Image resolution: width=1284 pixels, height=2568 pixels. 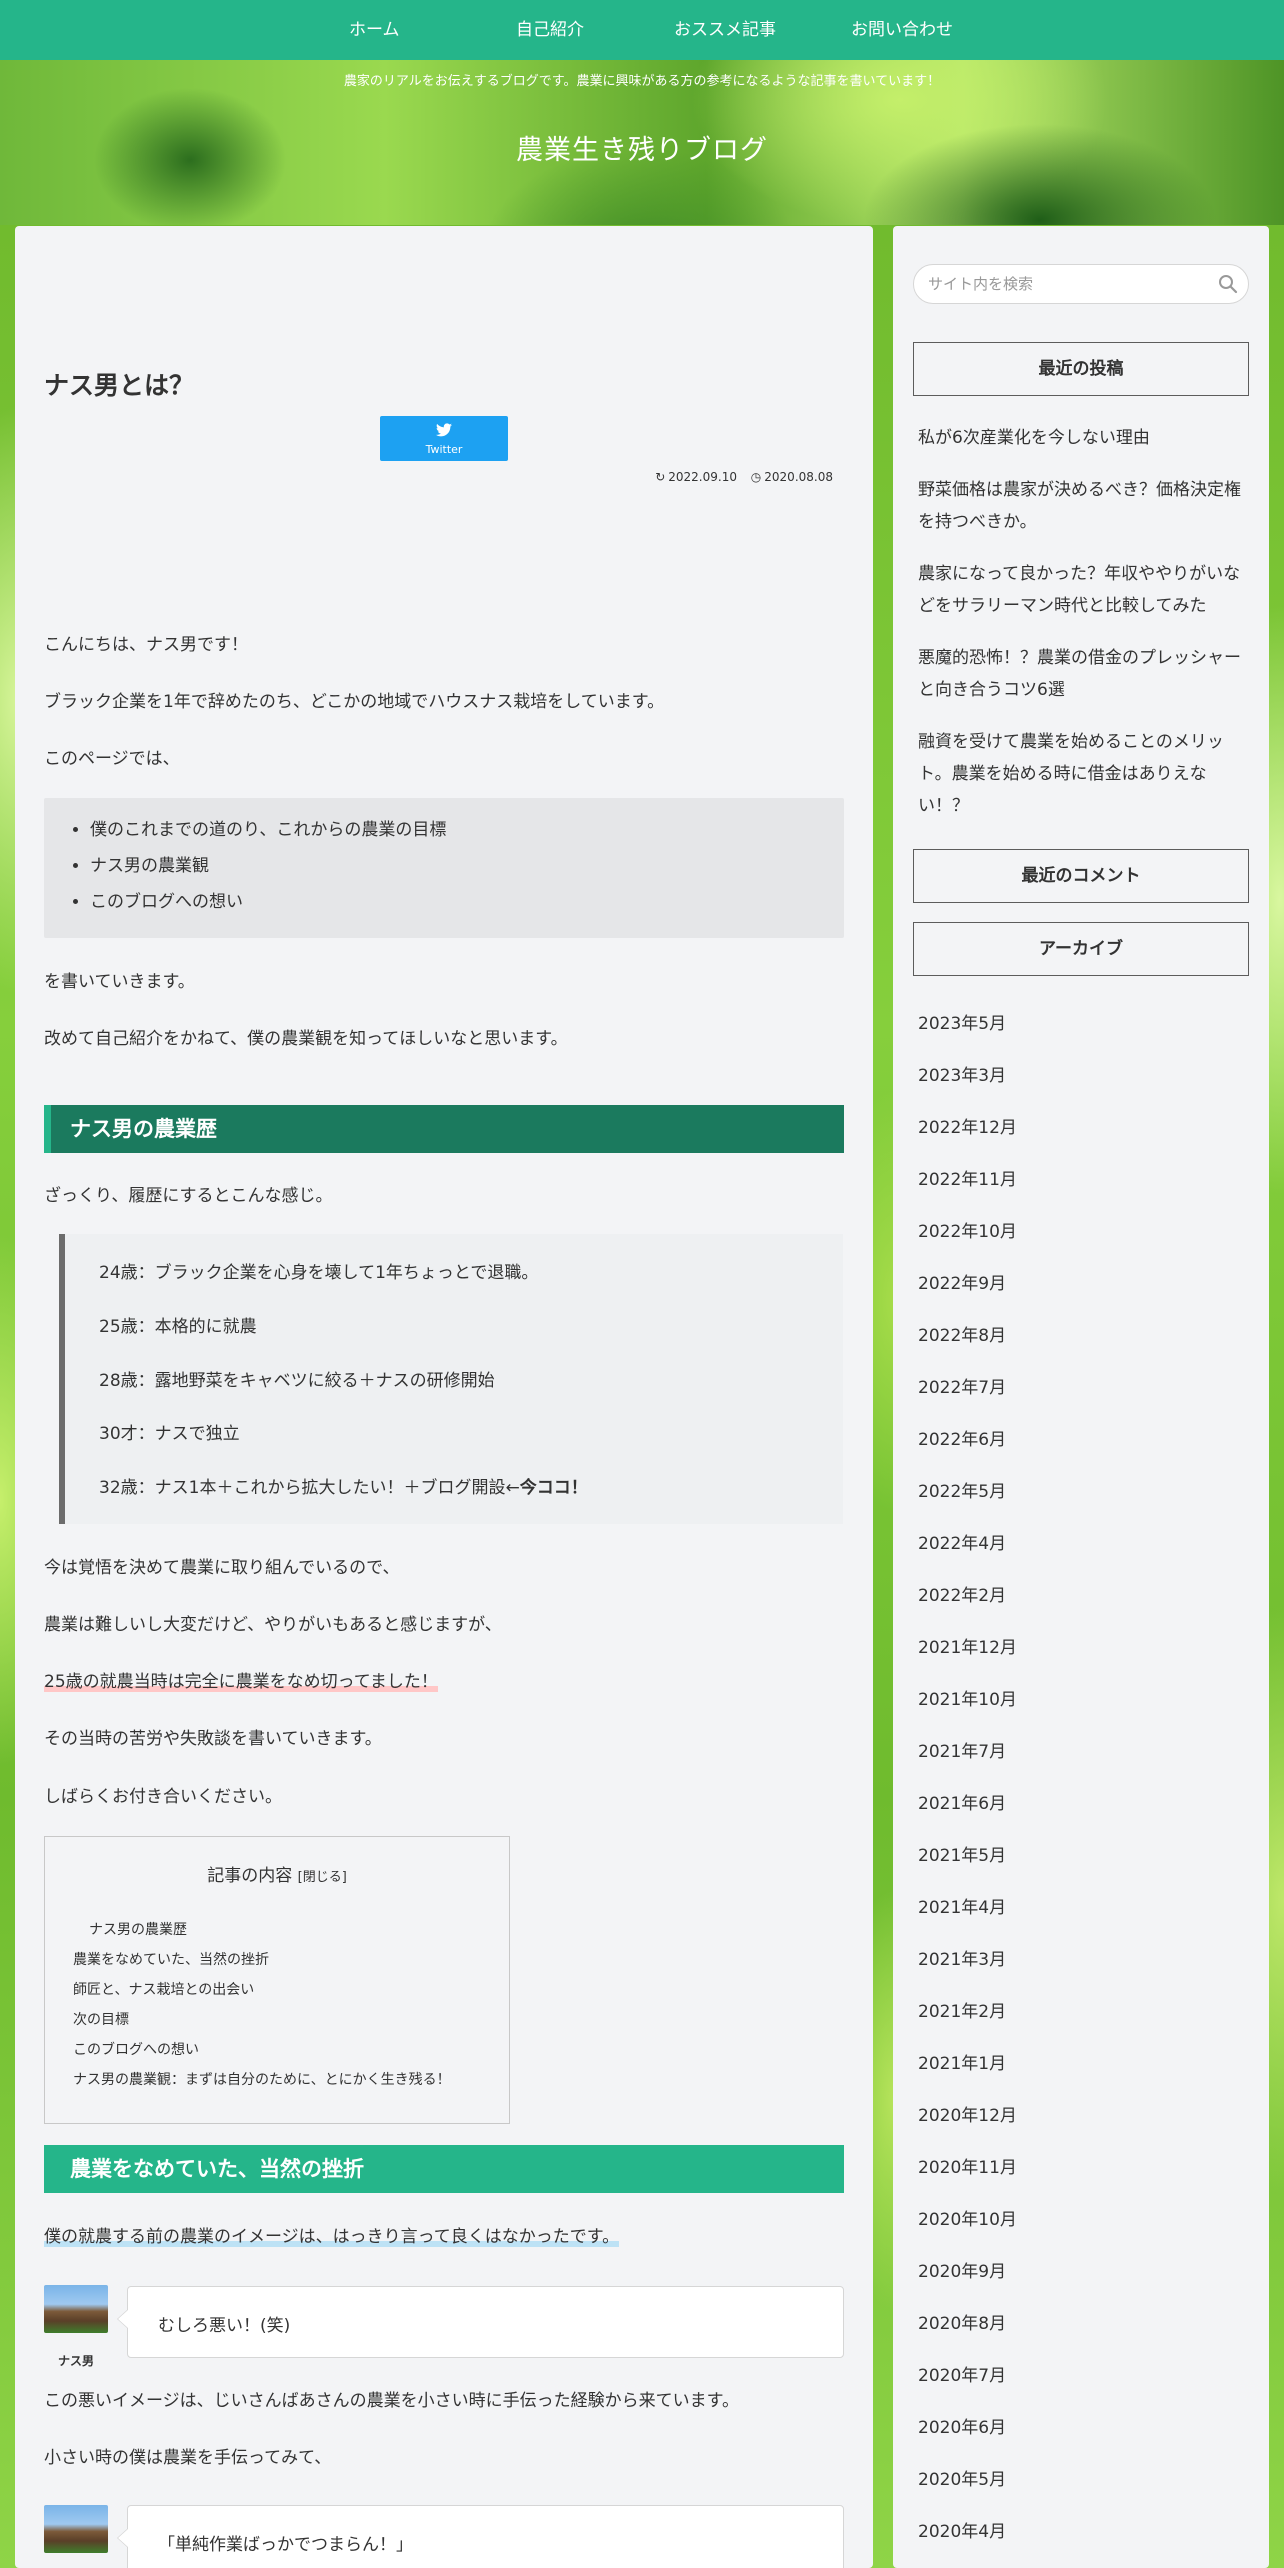 I want to click on archive-link: 2022年11月, so click(x=967, y=1177).